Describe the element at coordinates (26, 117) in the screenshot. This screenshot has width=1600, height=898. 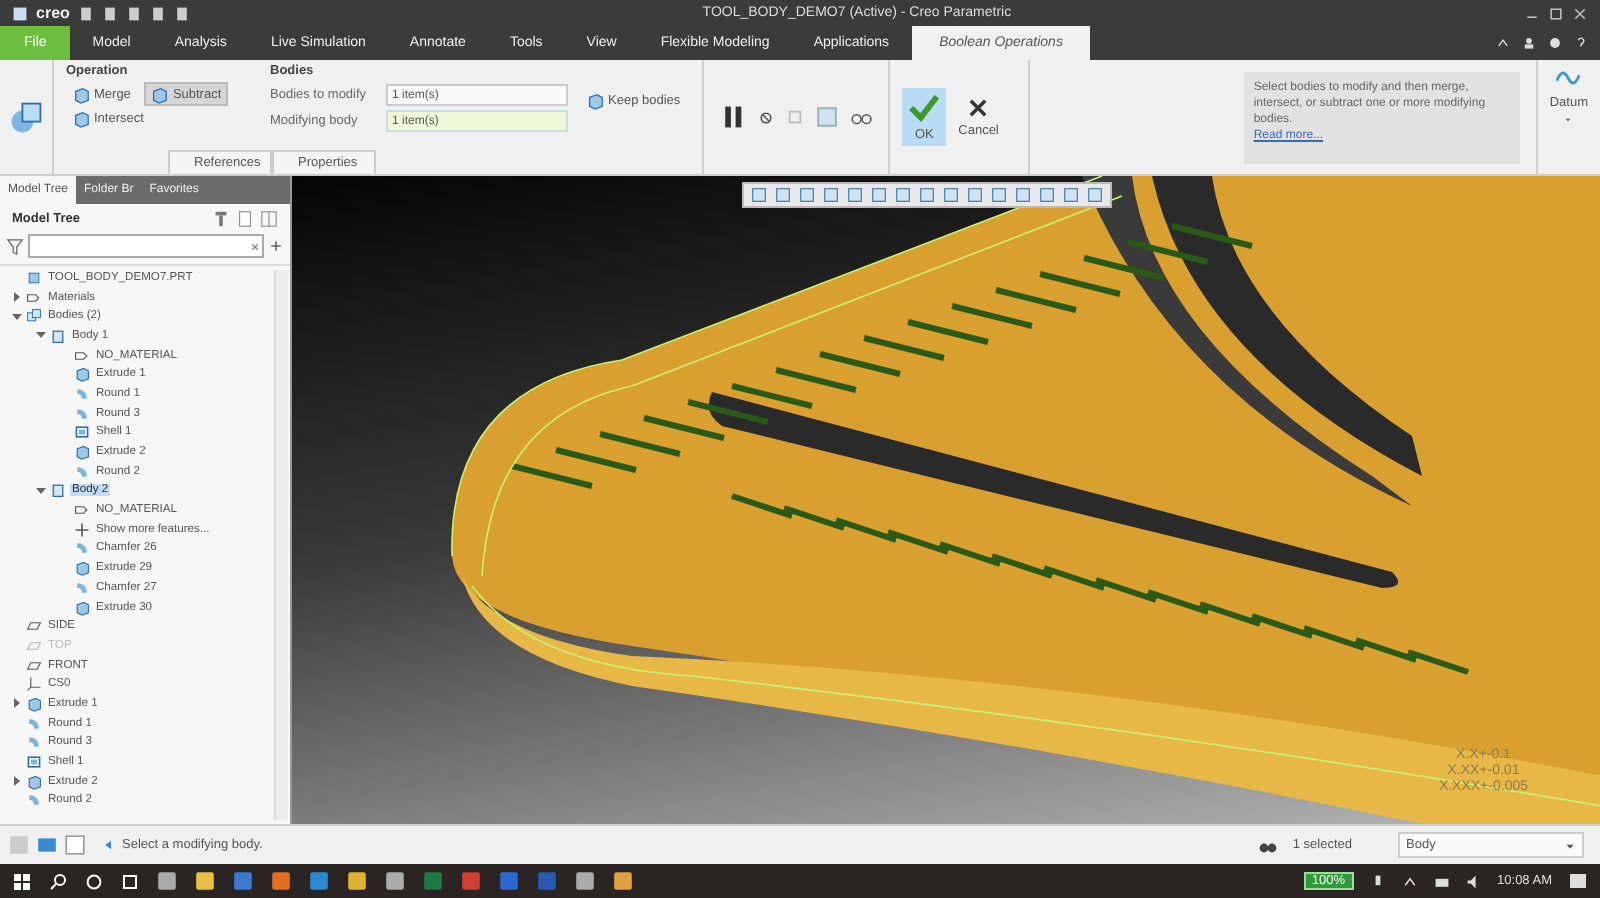
I see `boolean-bodies-icon` at that location.